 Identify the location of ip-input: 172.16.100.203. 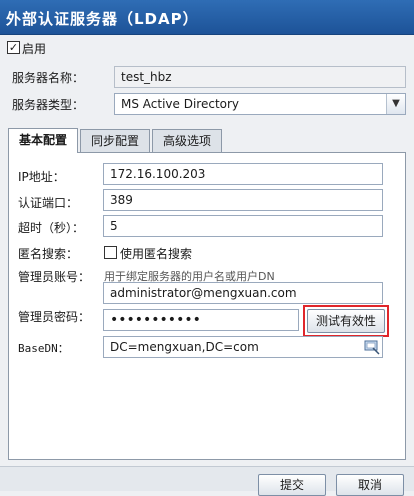
(243, 174).